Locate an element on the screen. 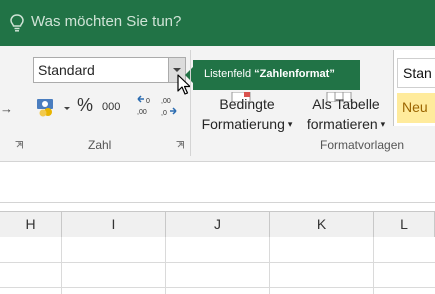 The image size is (435, 294). cell-style-standard-label: Stan is located at coordinates (417, 73).